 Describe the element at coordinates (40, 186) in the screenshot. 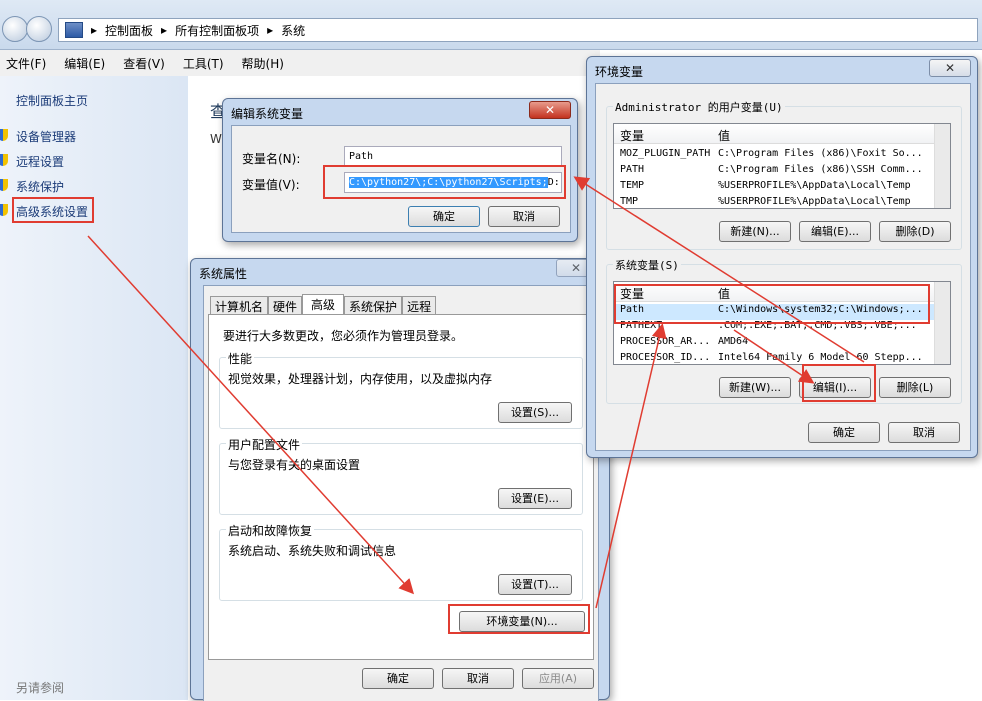

I see `system-protection-link: 系统保护` at that location.